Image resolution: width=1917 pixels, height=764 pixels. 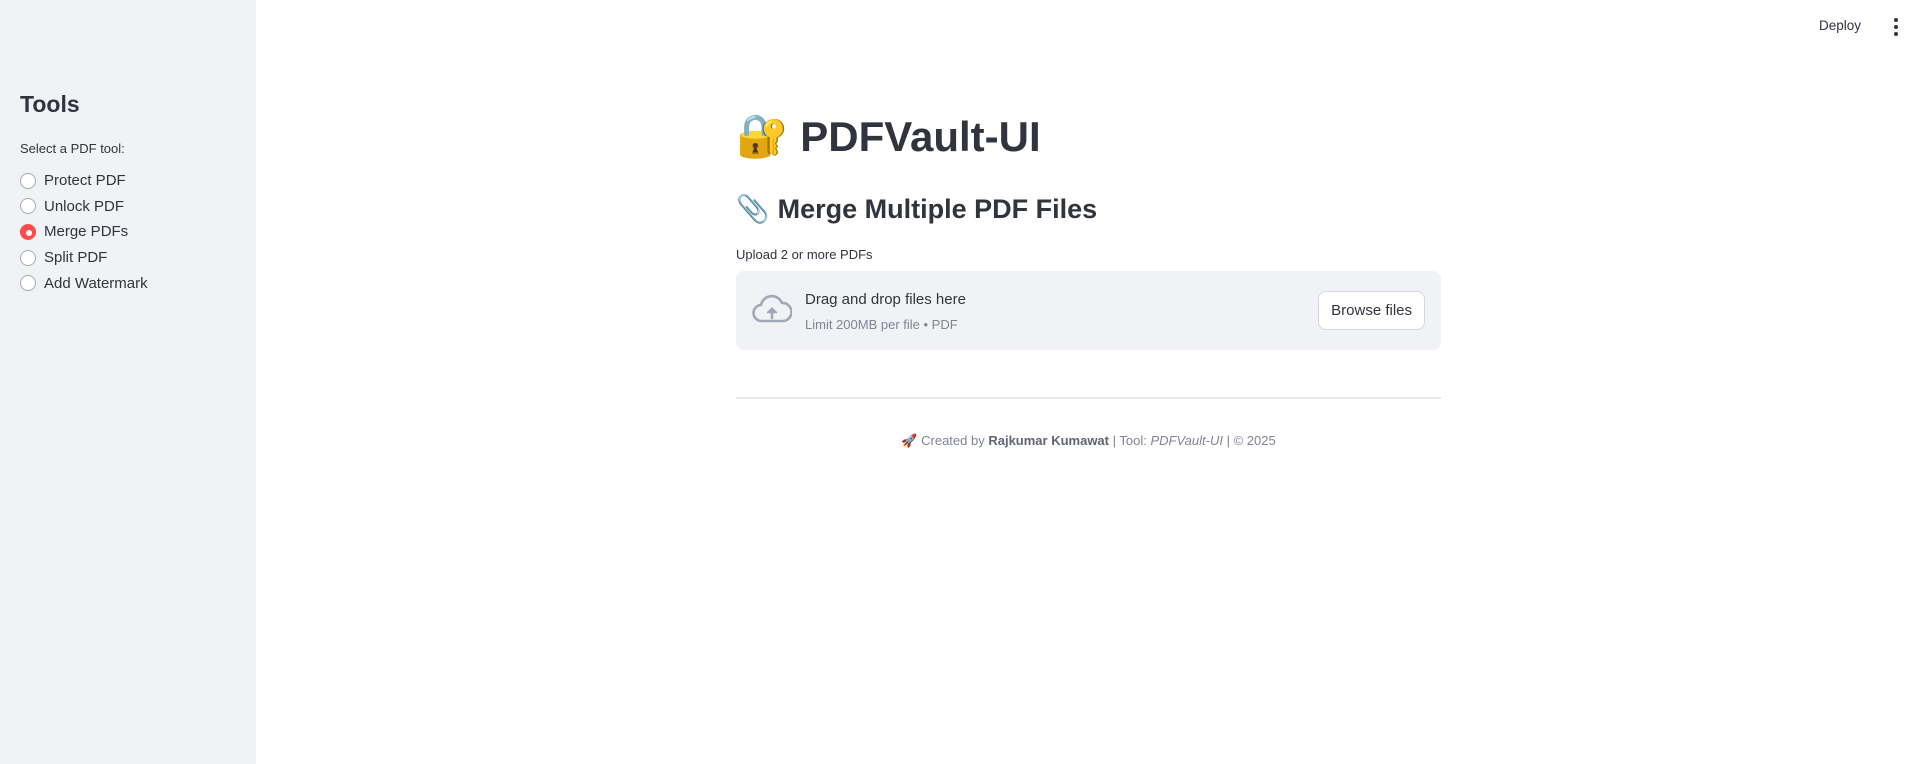 I want to click on footer-tool-prefix: | Tool:, so click(x=1129, y=440).